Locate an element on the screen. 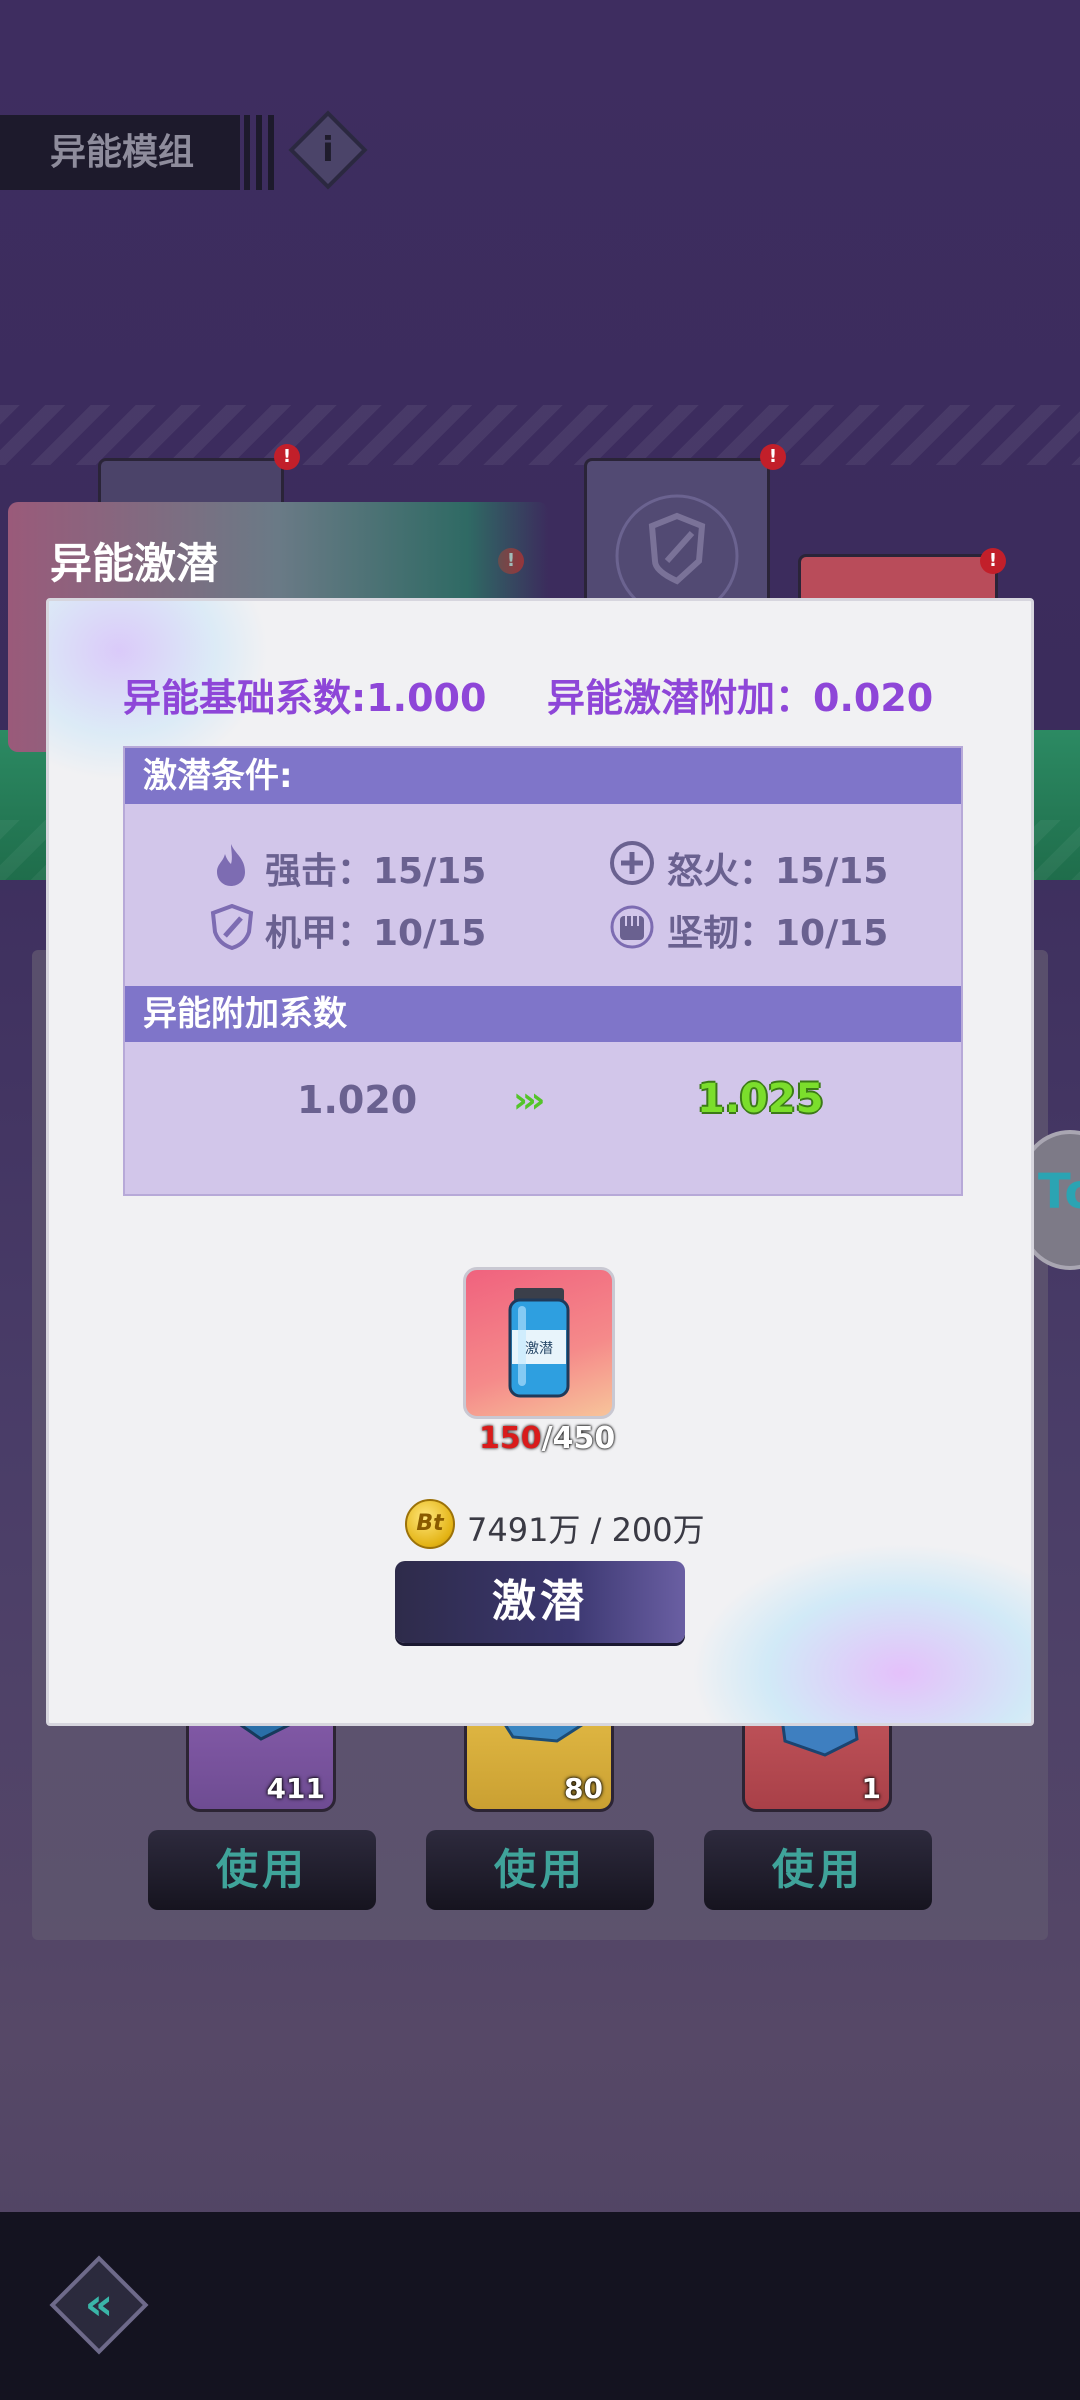 The height and width of the screenshot is (2400, 1080). coin-symbol: Bt is located at coordinates (430, 1523).